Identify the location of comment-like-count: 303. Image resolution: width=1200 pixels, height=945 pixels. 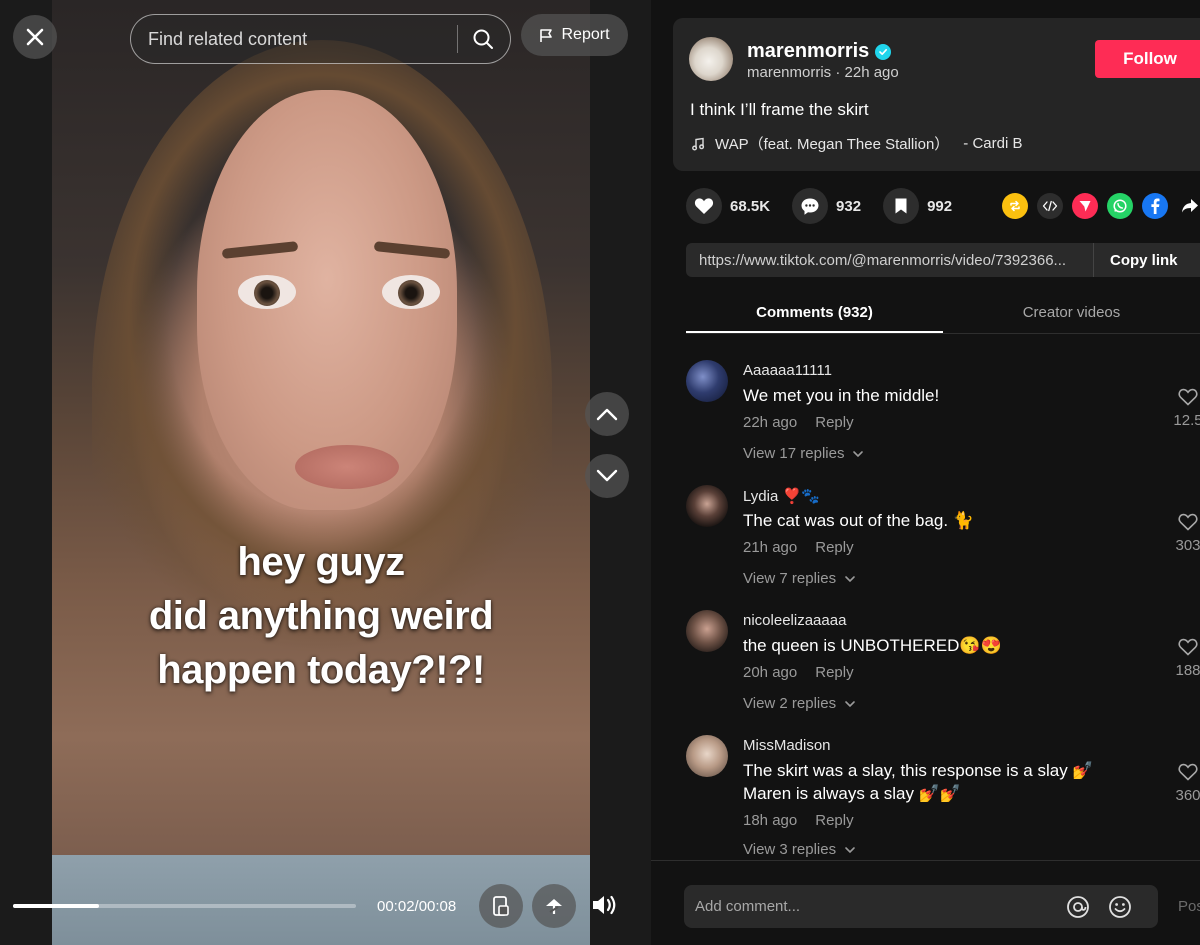
(1187, 545).